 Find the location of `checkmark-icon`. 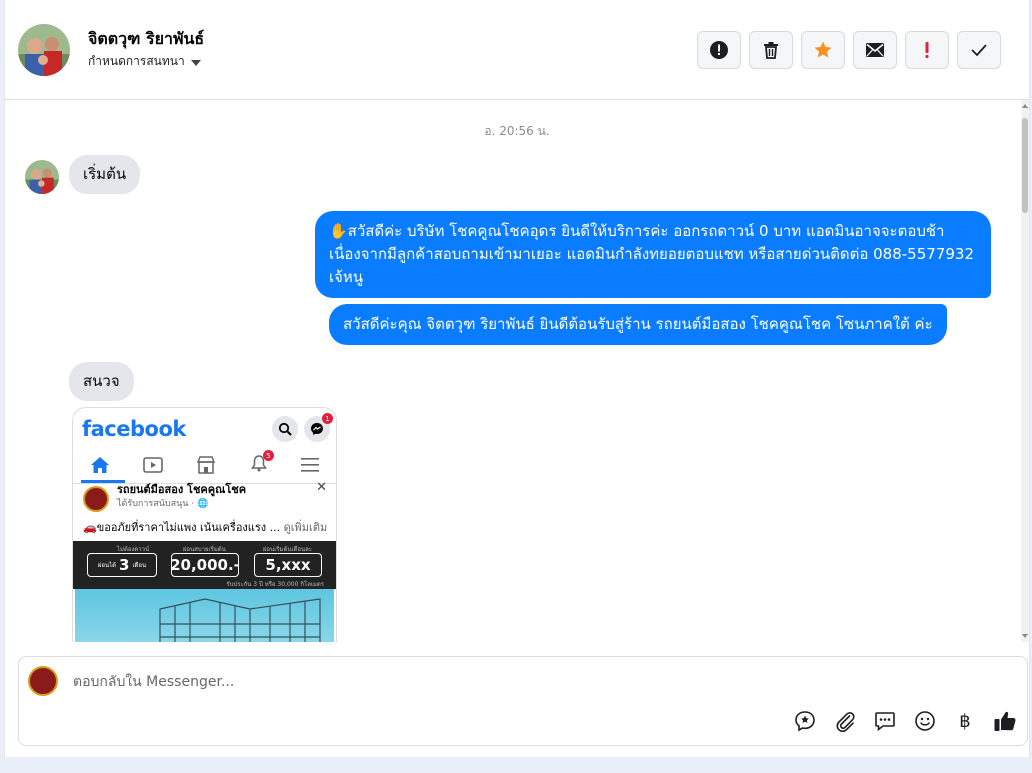

checkmark-icon is located at coordinates (979, 50).